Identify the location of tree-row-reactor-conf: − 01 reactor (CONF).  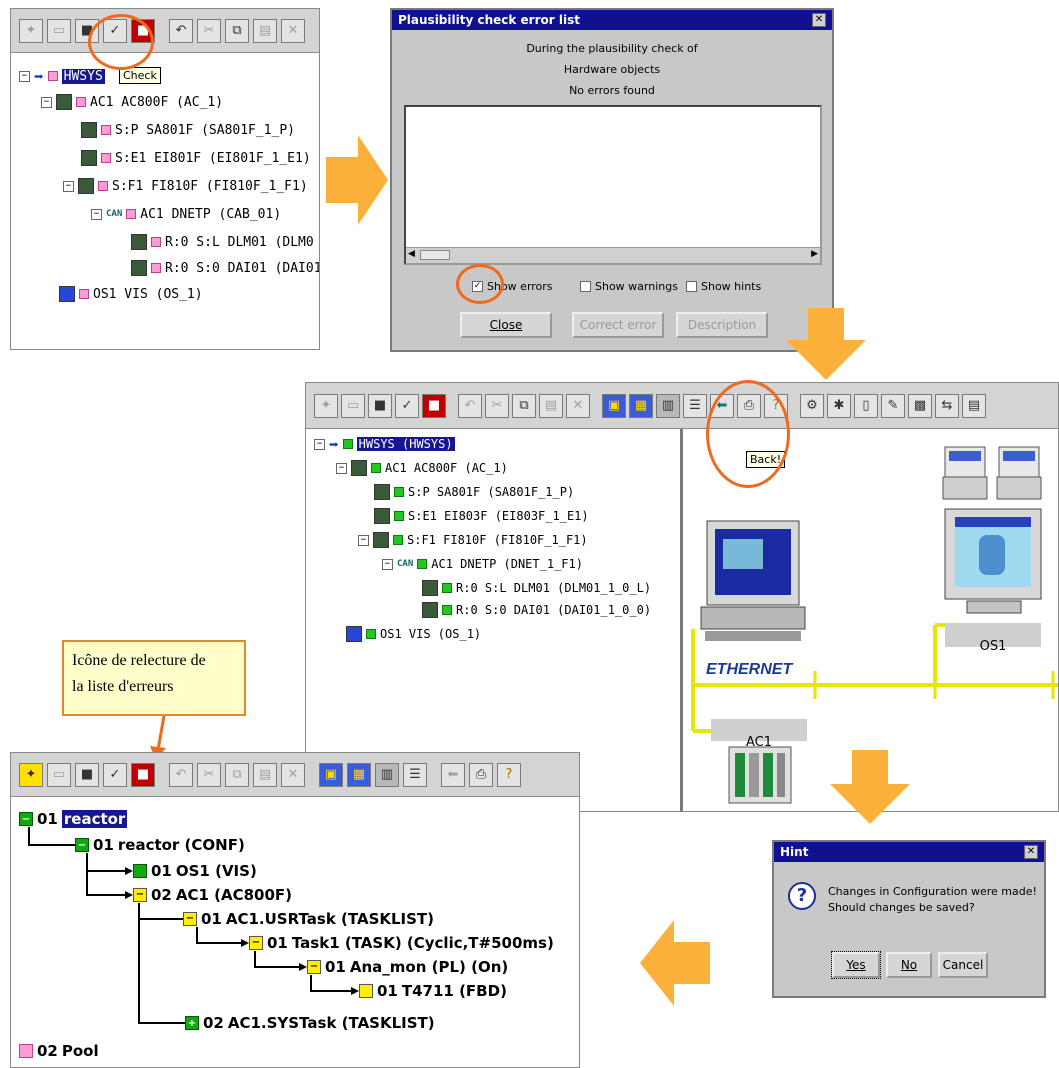
(160, 845).